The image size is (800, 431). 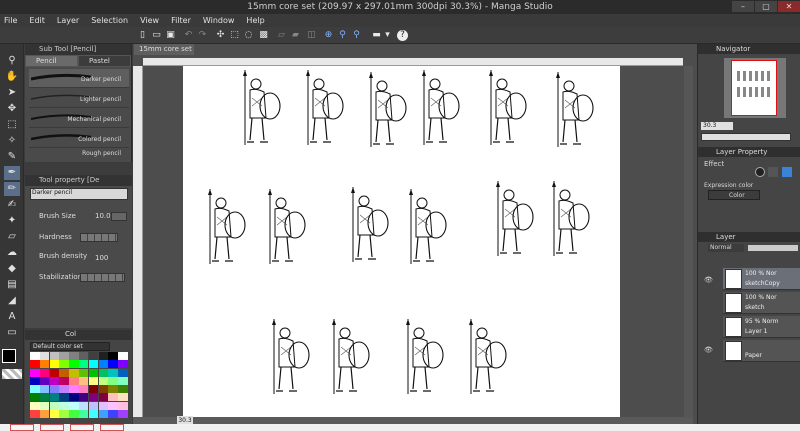 I want to click on new-file-icon: ▯, so click(x=142, y=35).